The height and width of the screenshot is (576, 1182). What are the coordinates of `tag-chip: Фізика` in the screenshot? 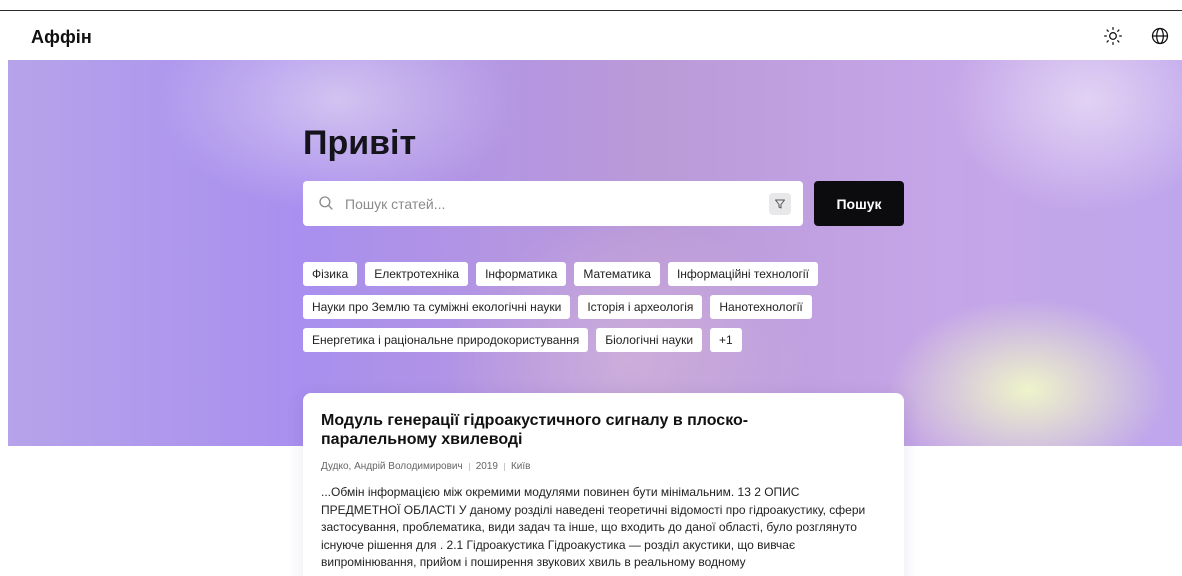 It's located at (330, 274).